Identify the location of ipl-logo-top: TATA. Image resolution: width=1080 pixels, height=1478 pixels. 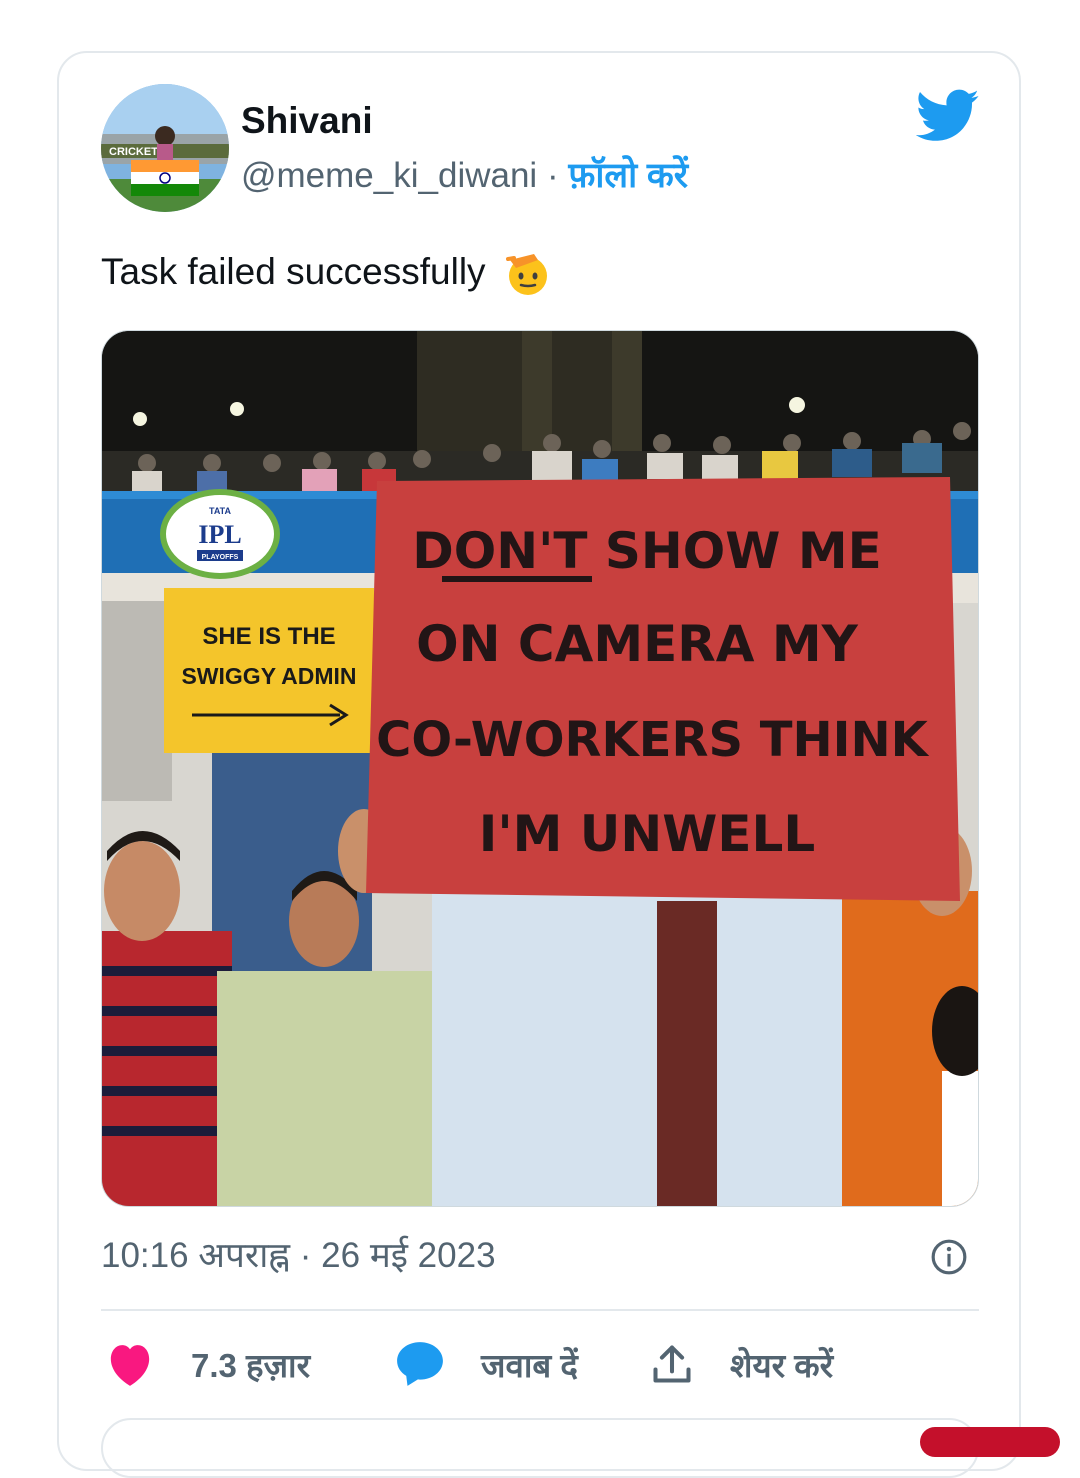
(220, 511).